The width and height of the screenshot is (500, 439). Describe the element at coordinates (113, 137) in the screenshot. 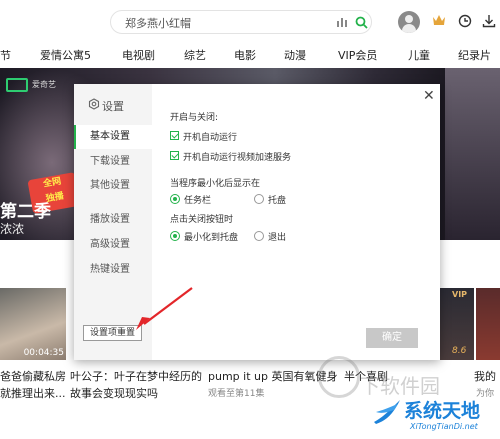

I see `sidebar-item-basic: 基本设置` at that location.